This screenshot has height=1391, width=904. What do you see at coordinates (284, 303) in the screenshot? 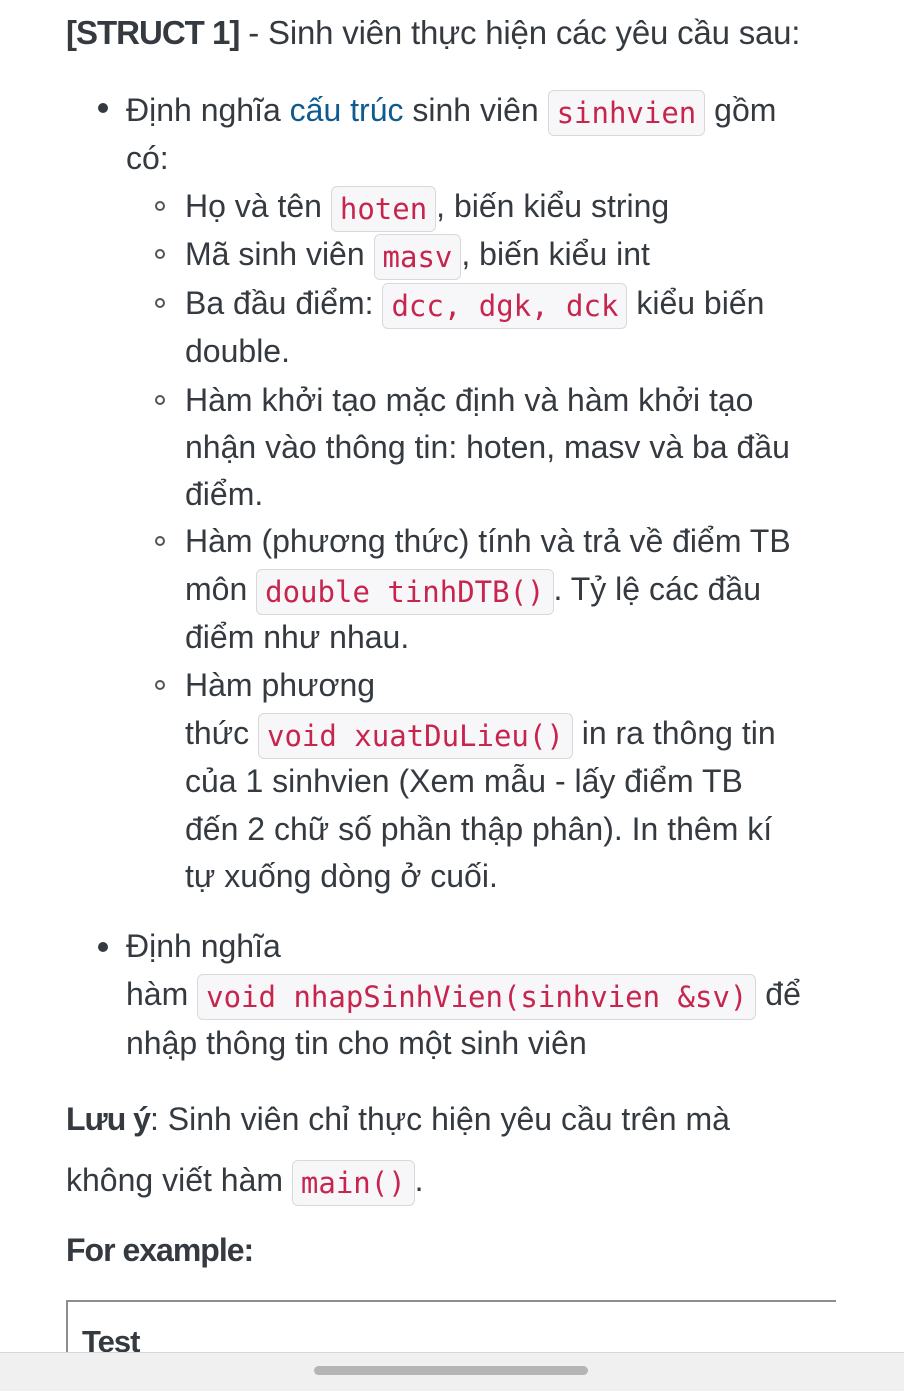
I see `text: Ba đầu điểm:` at bounding box center [284, 303].